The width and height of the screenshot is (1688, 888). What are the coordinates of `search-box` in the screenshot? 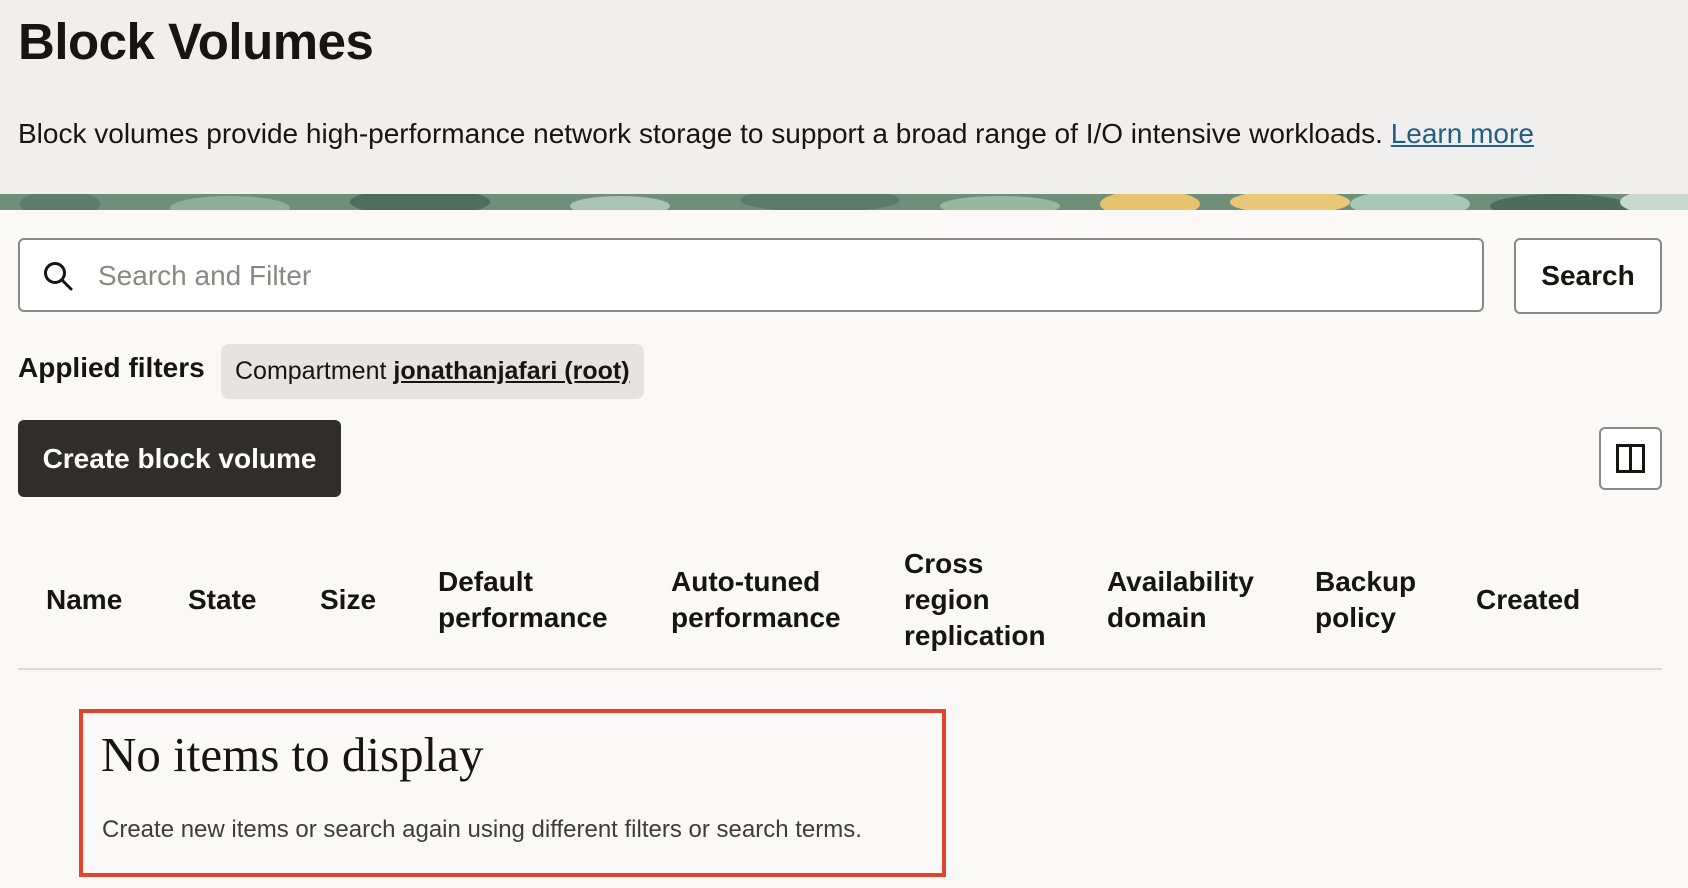 It's located at (751, 275).